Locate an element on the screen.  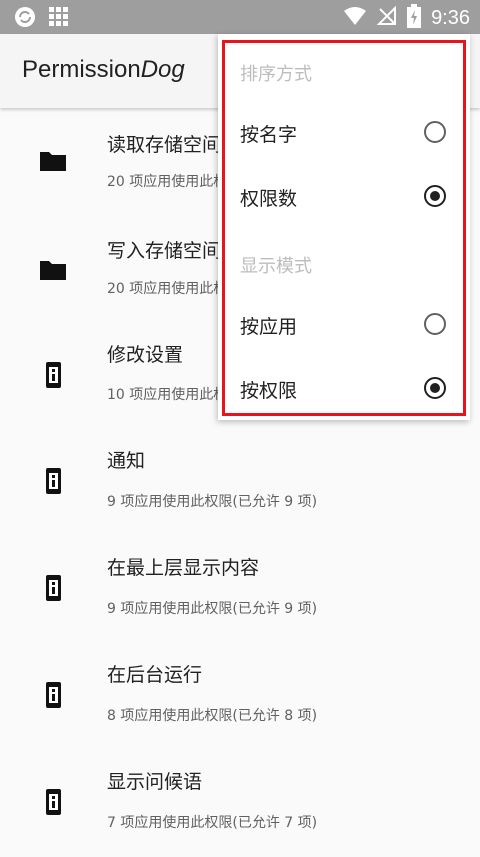
sync-icon is located at coordinates (25, 19).